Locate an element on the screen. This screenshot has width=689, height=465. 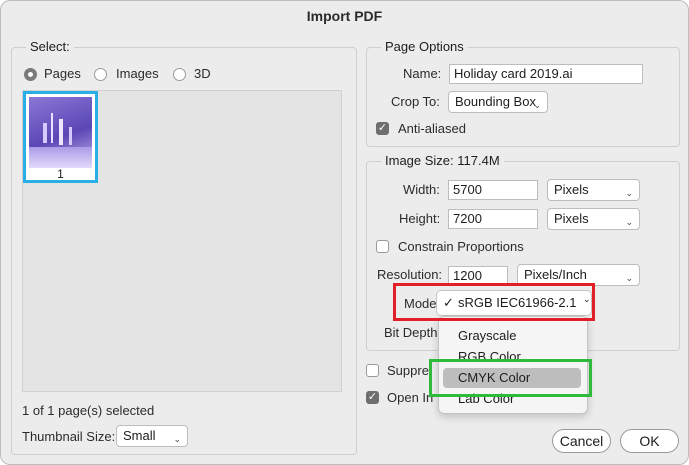
thumbnail-size-value: Small is located at coordinates (139, 435).